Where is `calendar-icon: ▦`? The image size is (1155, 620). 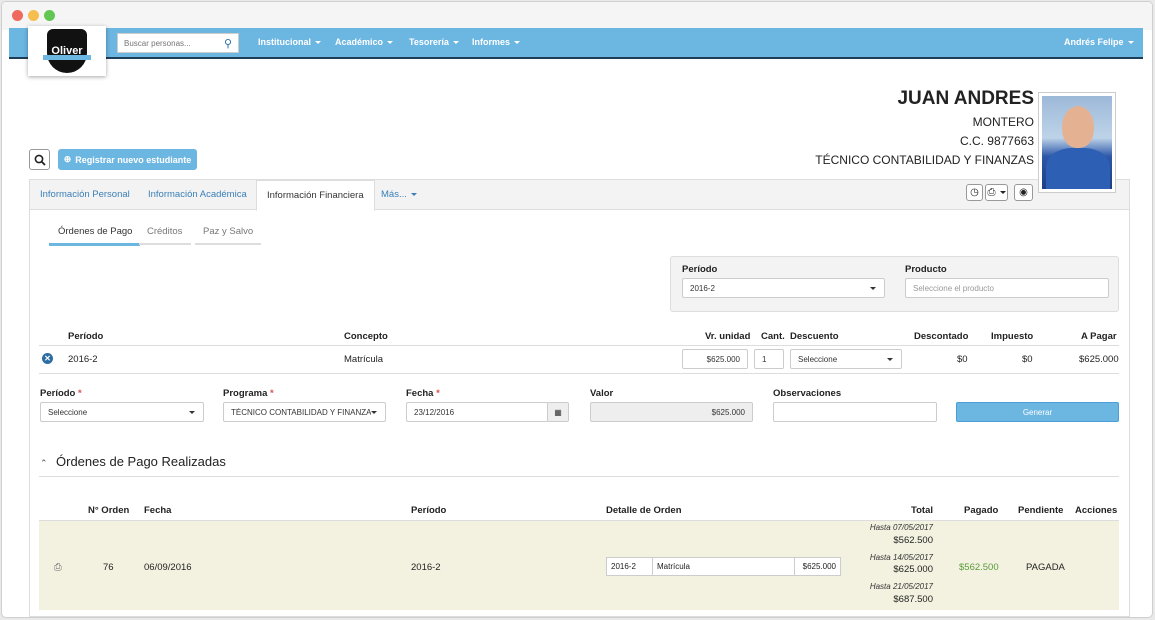
calendar-icon: ▦ is located at coordinates (558, 412).